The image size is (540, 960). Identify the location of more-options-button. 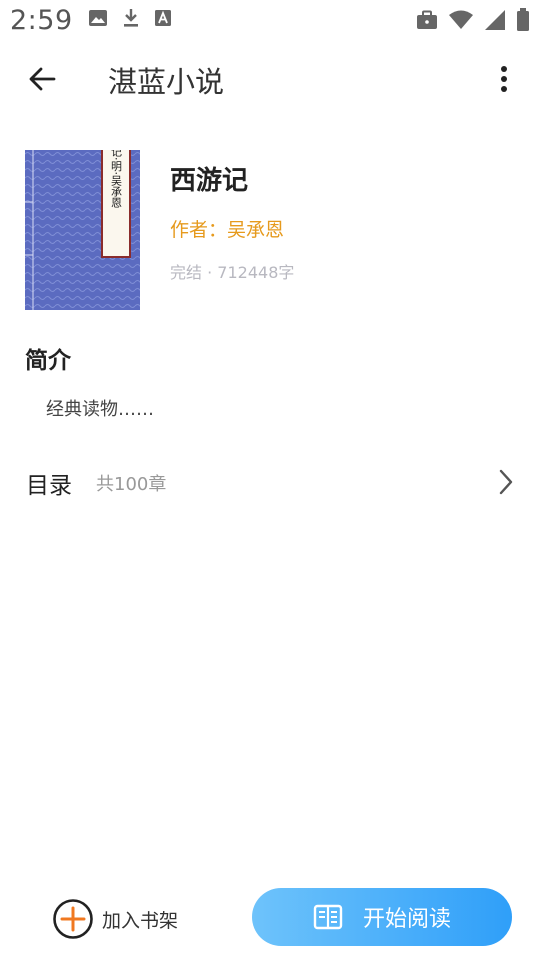
(504, 79).